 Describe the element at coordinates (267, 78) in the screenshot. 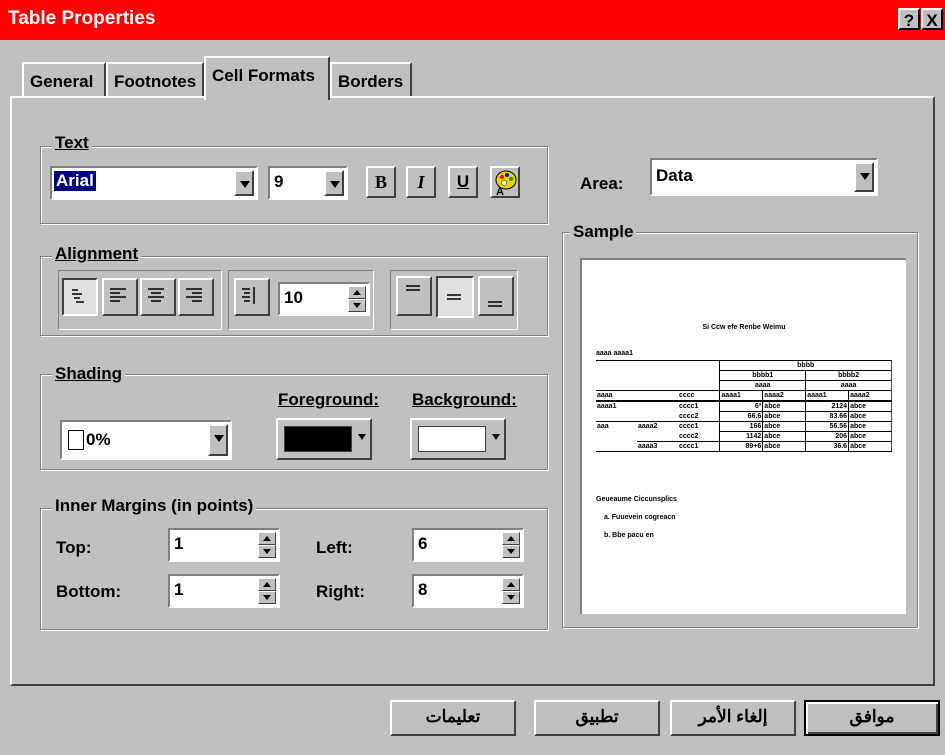

I see `tab-cell-formats: Cell Formats` at that location.